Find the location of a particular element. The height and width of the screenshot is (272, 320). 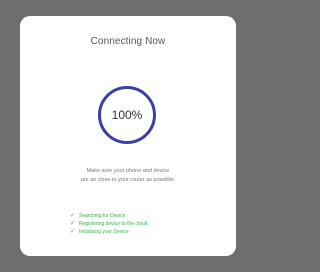

info-line: Make sure your phone and device is located at coordinates (128, 171).